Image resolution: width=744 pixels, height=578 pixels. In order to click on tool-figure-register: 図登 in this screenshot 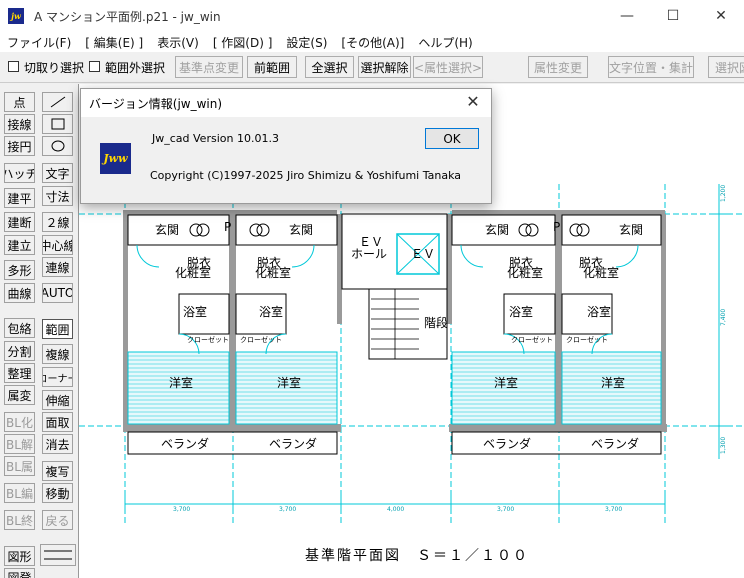, I will do `click(19, 573)`.